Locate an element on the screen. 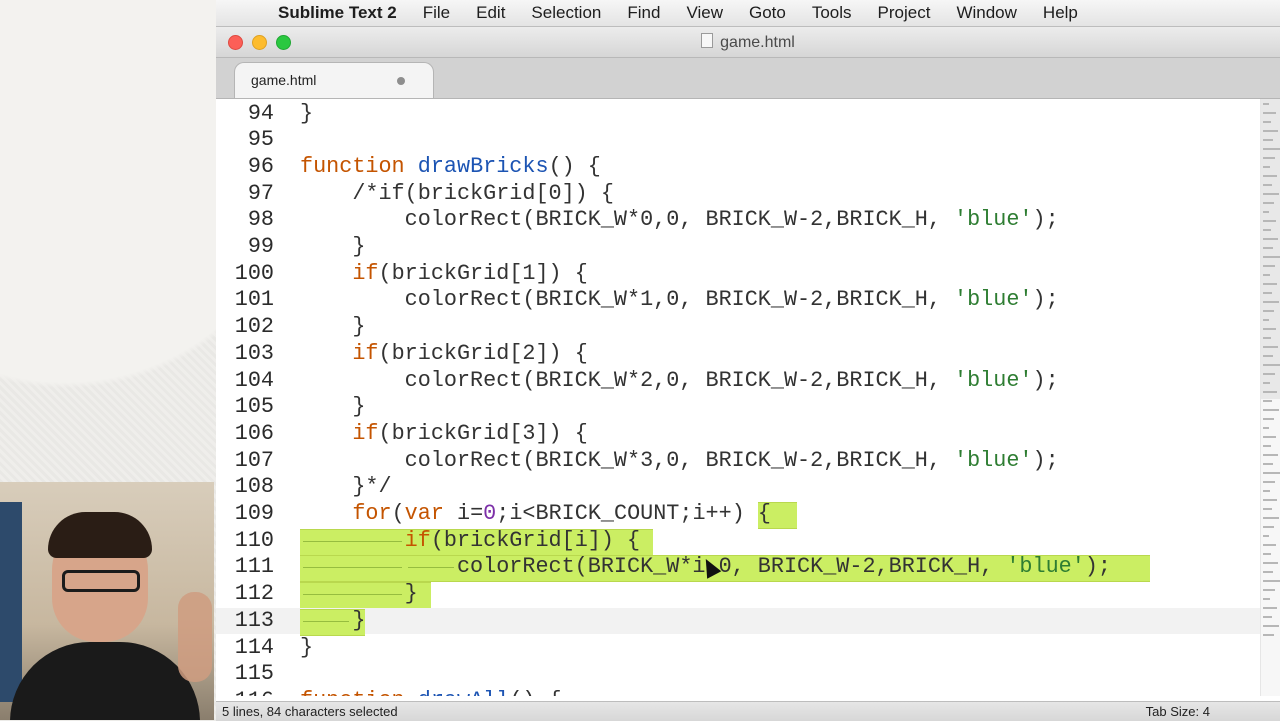  line-number: 105 is located at coordinates (254, 407).